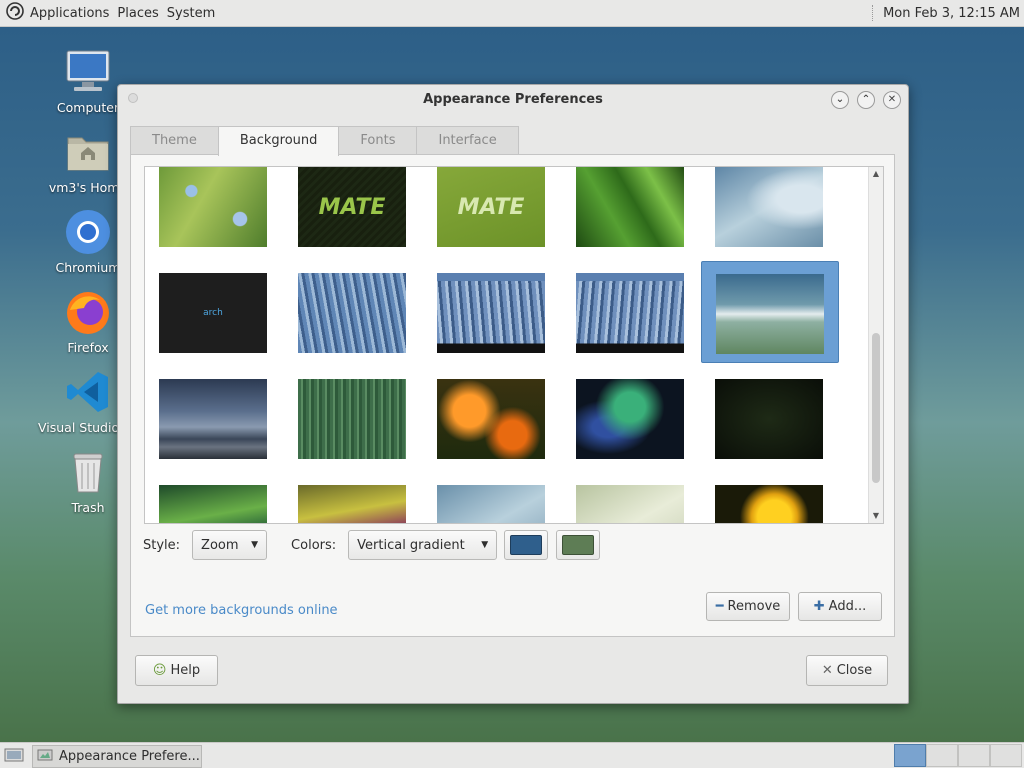 Image resolution: width=1024 pixels, height=768 pixels. I want to click on chromium-icon, so click(88, 232).